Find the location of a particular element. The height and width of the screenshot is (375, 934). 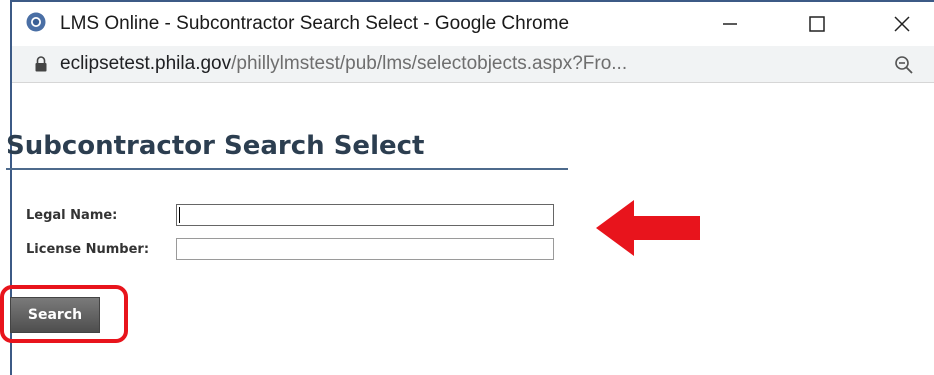

chrome-icon is located at coordinates (36, 22).